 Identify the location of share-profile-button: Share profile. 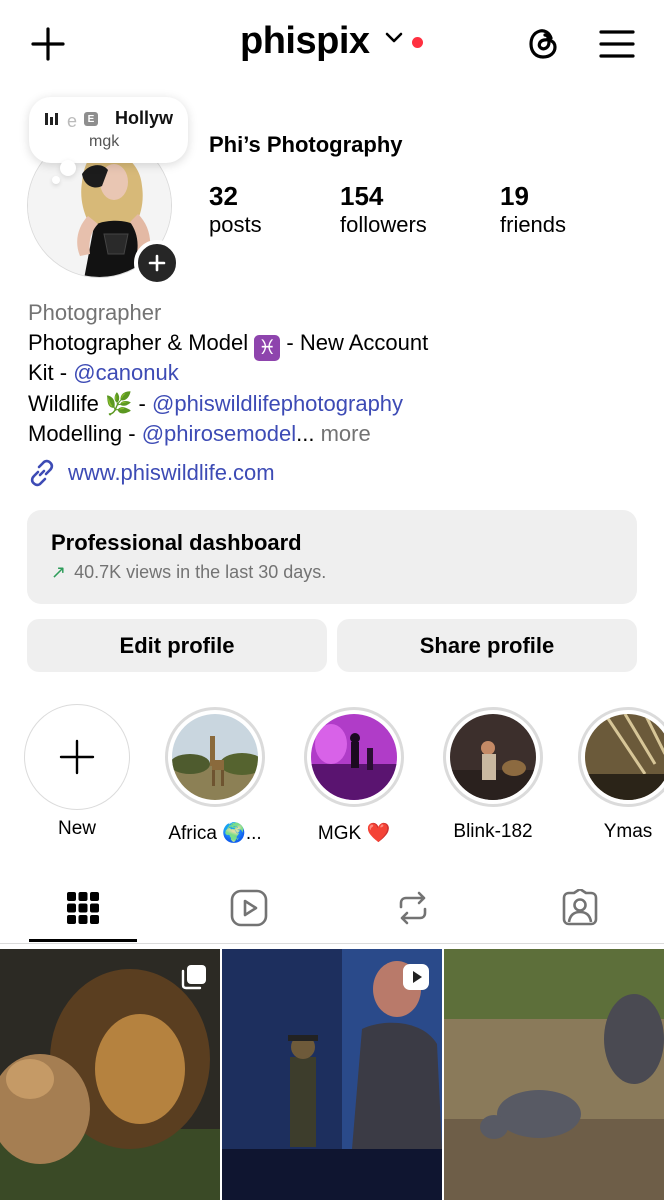
(487, 645).